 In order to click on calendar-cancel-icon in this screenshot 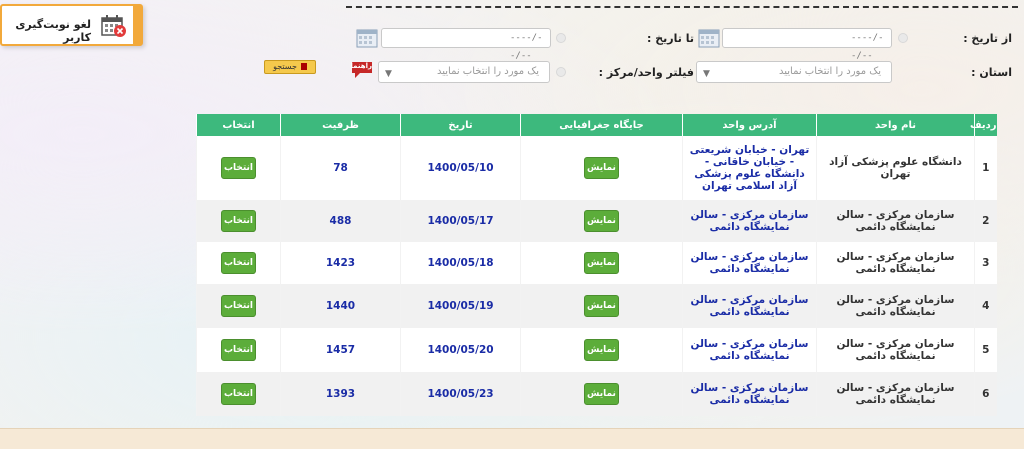, I will do `click(113, 26)`.